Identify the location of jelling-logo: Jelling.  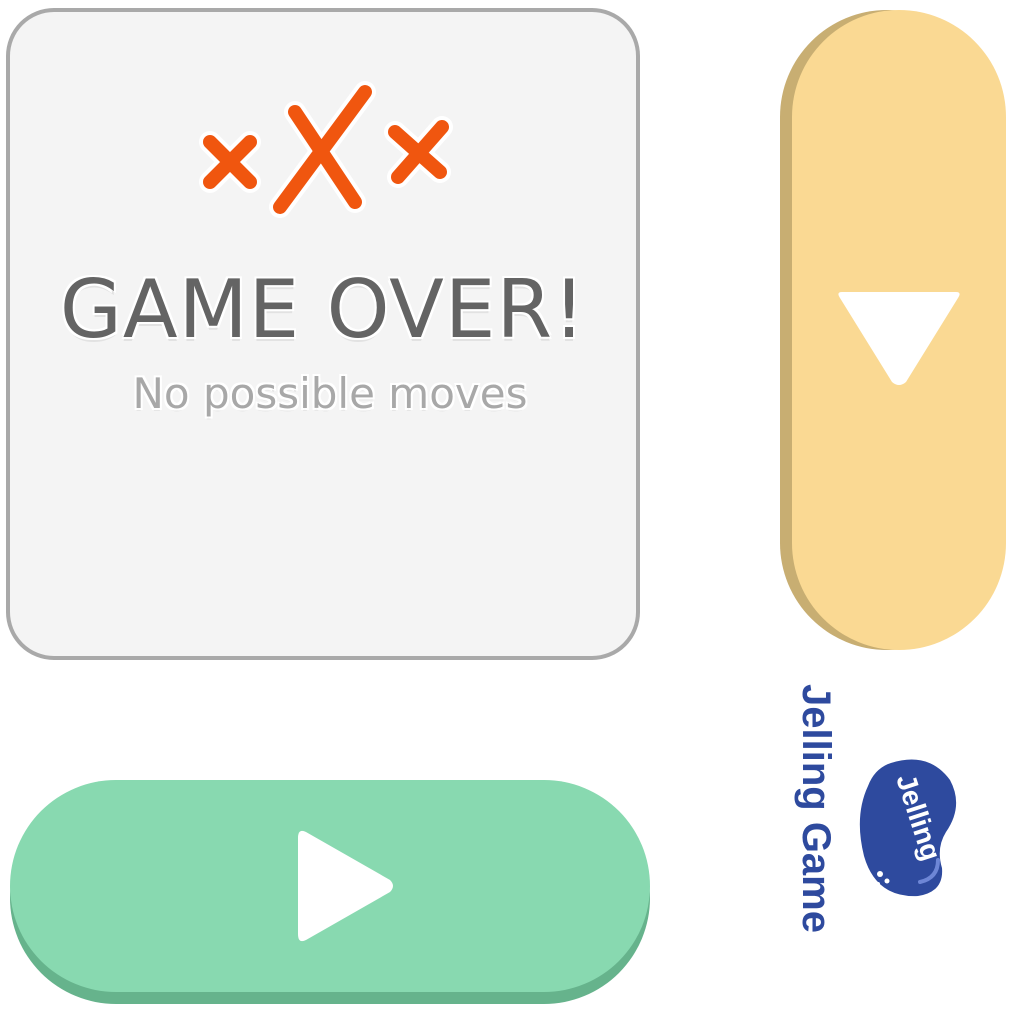
(908, 828).